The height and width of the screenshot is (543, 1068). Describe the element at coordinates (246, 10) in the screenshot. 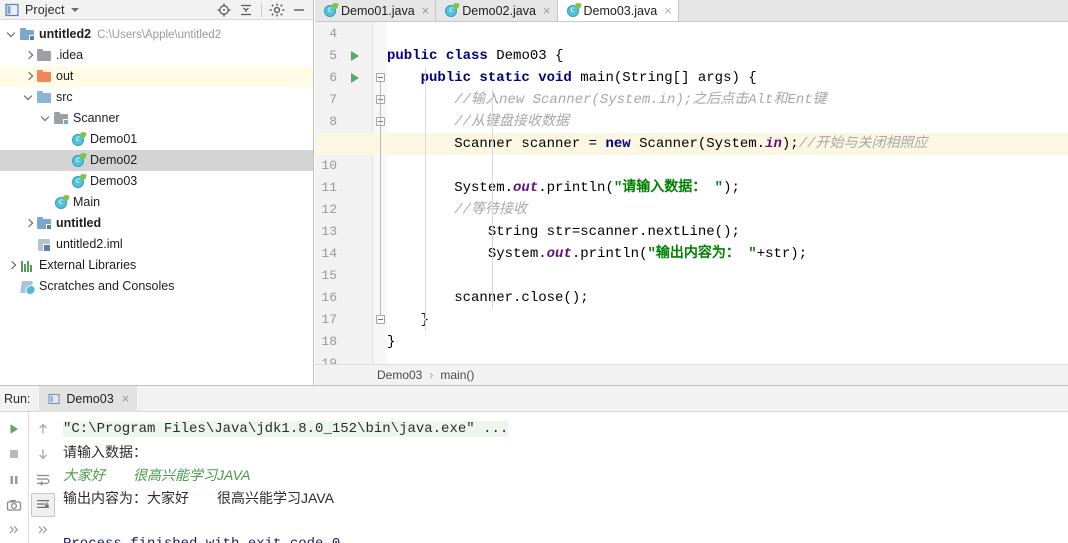

I see `collapse-all-icon` at that location.